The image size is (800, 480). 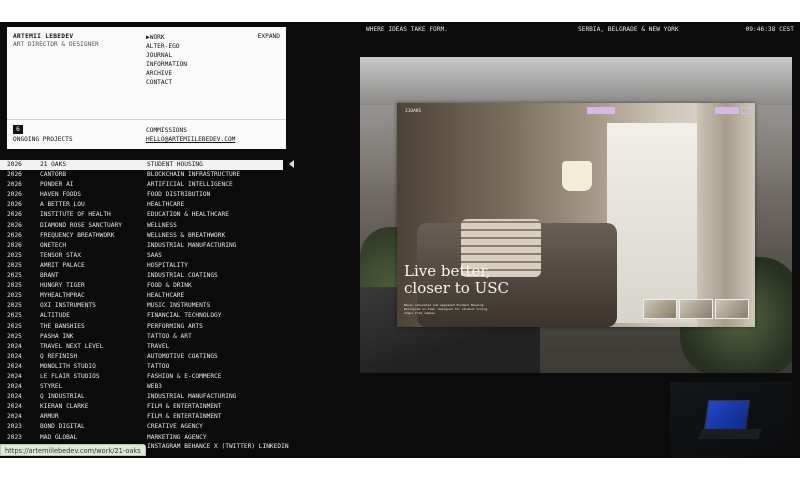 I want to click on nav-item-work: ▶WORK, so click(x=166, y=37).